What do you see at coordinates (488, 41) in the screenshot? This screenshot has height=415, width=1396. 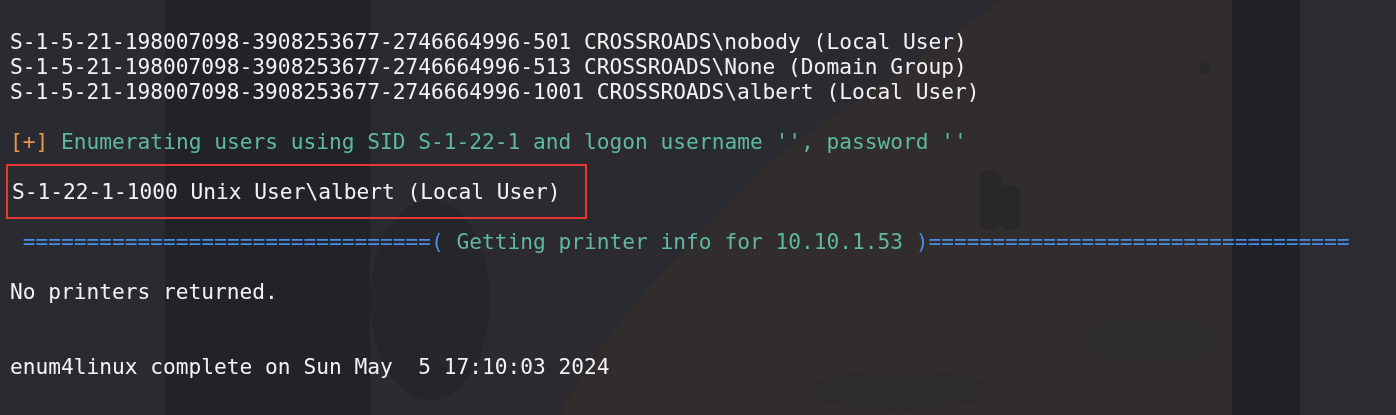 I see `output-line: S-1-5-21-198007098-3908253677-2746664996-501 CROSSROADS\nobody (Local User)` at bounding box center [488, 41].